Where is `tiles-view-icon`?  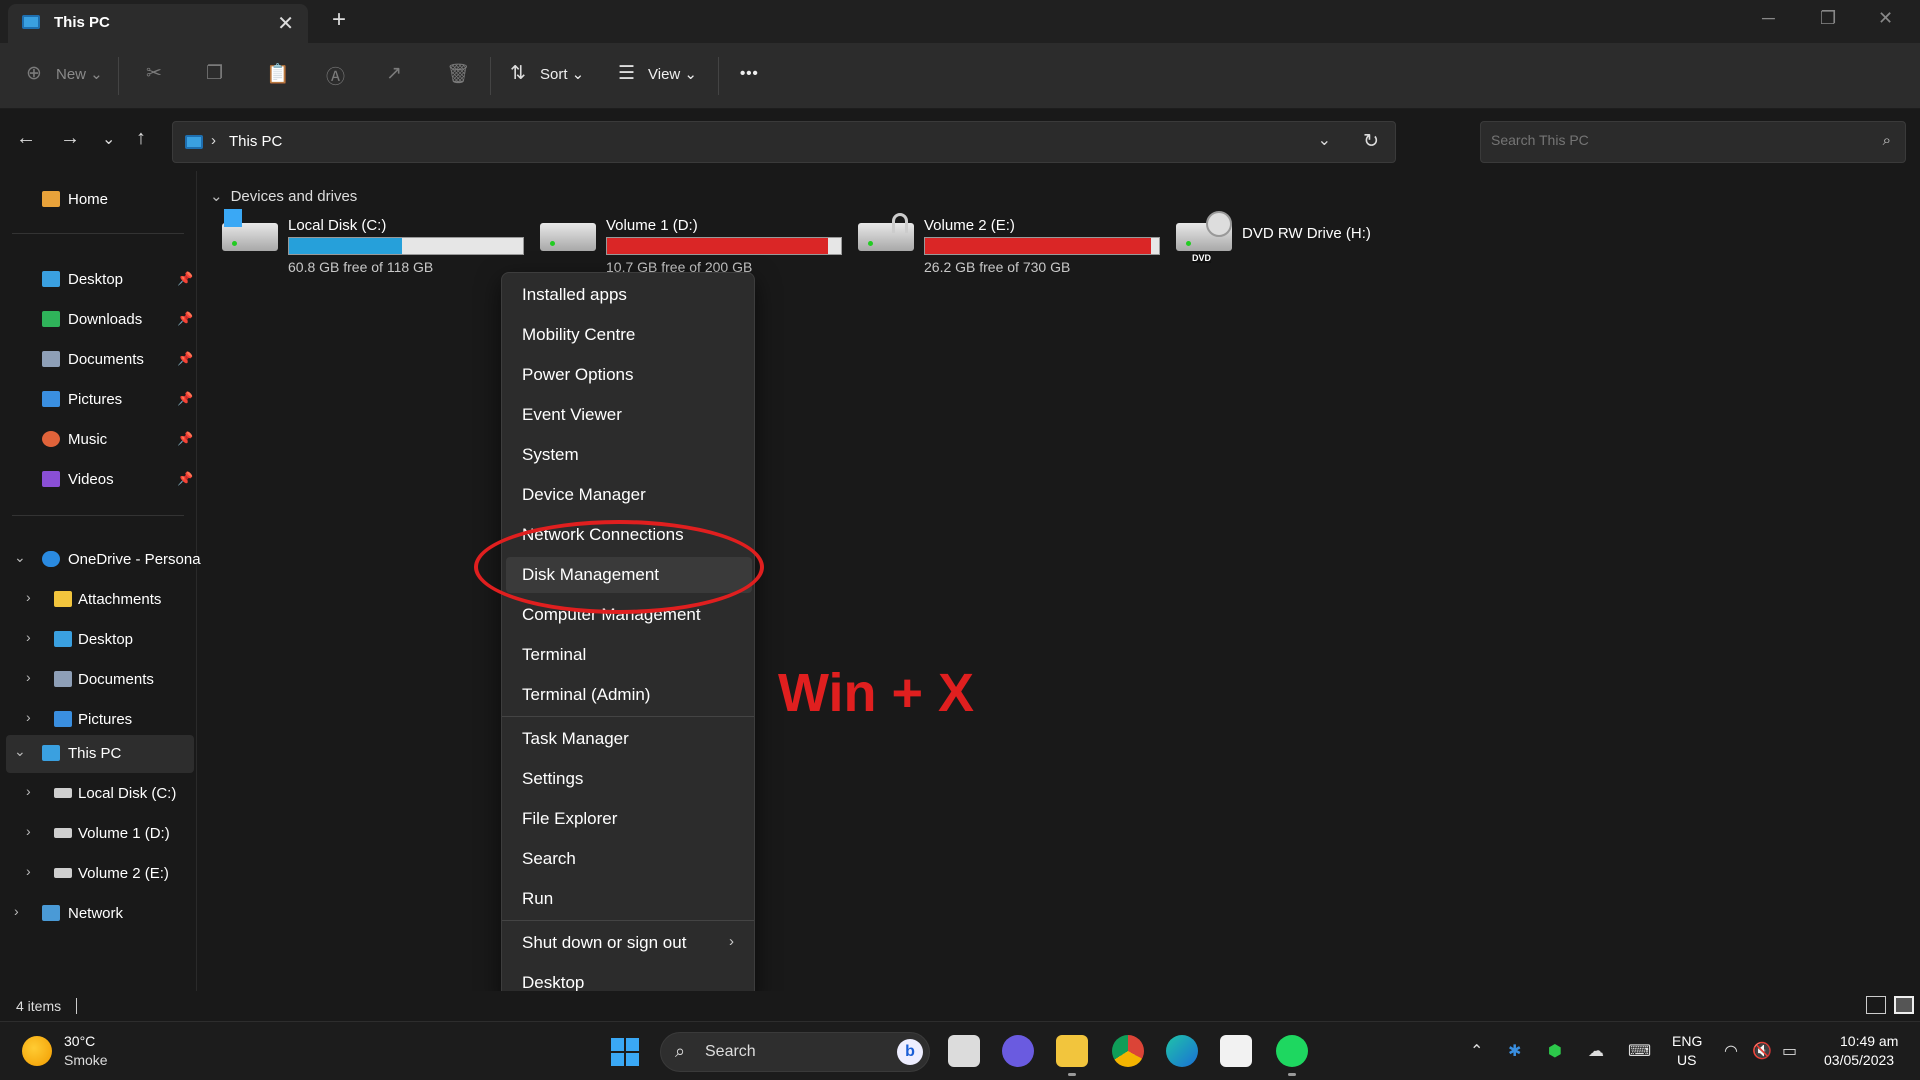
tiles-view-icon is located at coordinates (1904, 1005).